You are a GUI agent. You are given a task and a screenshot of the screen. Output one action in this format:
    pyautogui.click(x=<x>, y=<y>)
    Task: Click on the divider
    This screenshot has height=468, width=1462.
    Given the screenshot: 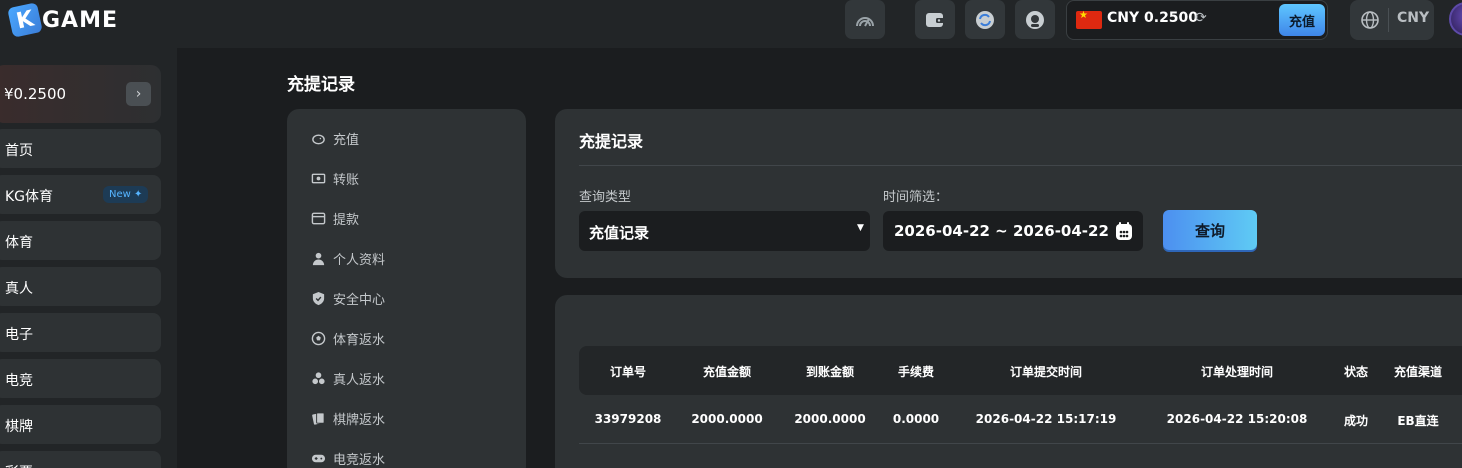 What is the action you would take?
    pyautogui.click(x=1020, y=165)
    